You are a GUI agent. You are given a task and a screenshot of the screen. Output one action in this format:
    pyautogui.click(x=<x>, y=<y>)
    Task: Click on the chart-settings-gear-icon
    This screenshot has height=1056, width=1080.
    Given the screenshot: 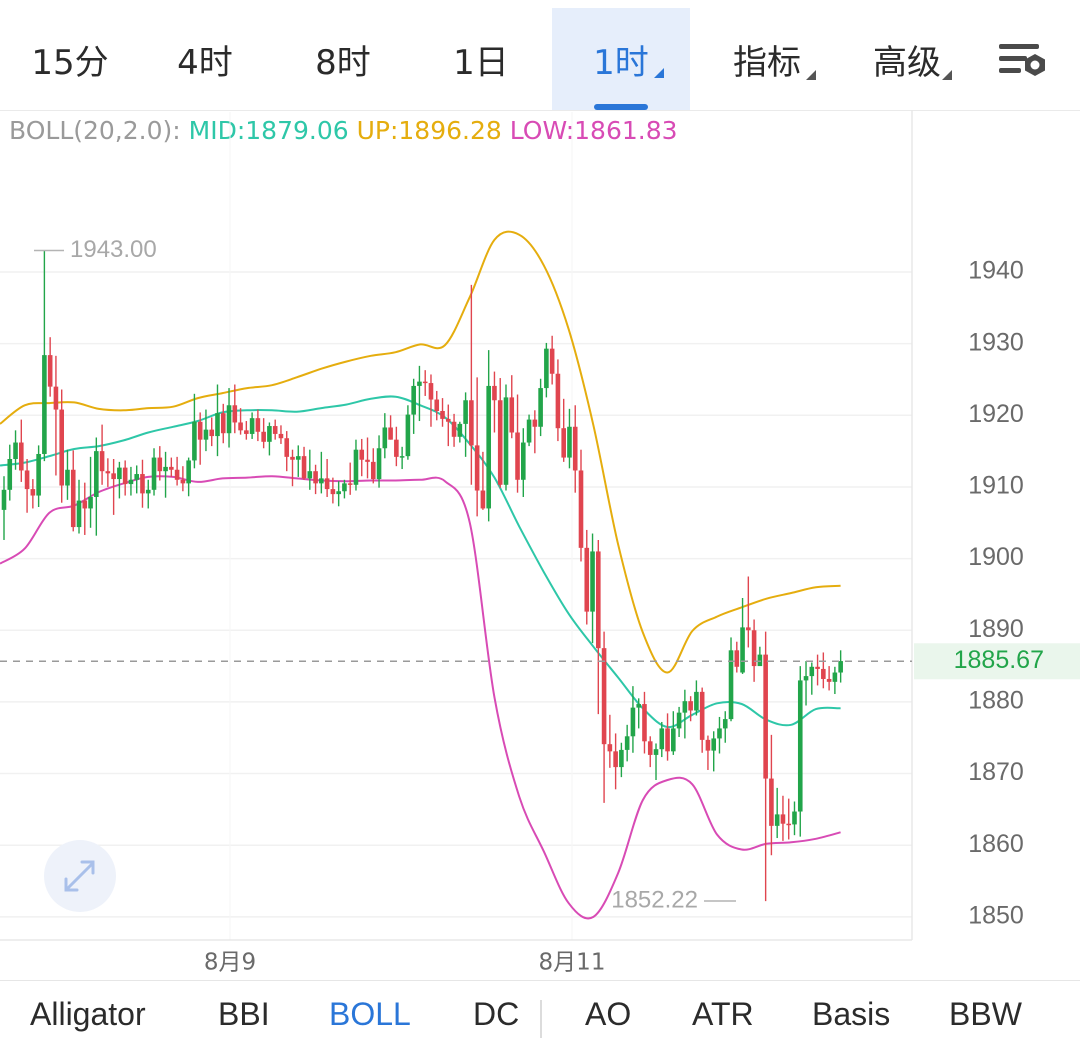 What is the action you would take?
    pyautogui.click(x=1024, y=63)
    